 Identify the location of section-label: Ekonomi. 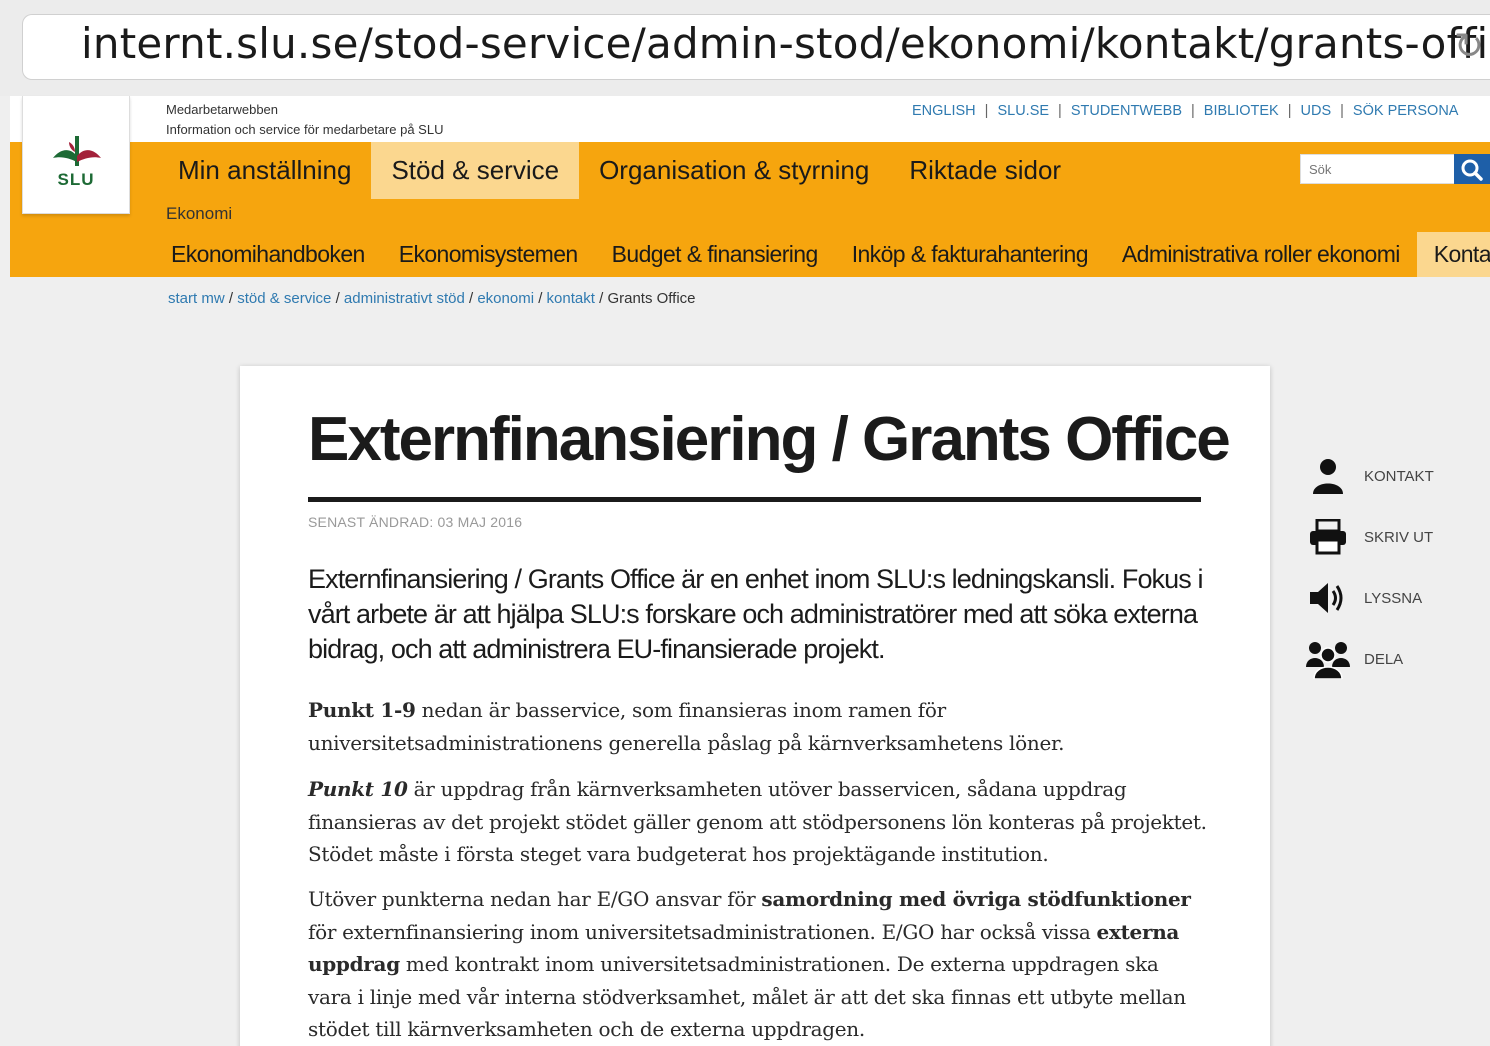
(199, 214).